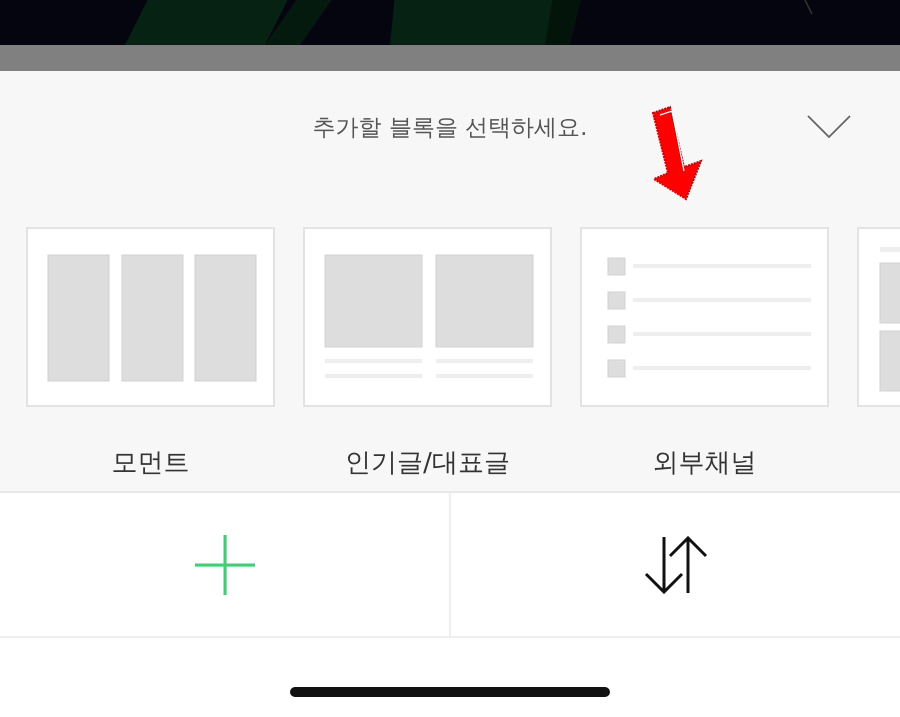  What do you see at coordinates (225, 565) in the screenshot?
I see `plus-icon` at bounding box center [225, 565].